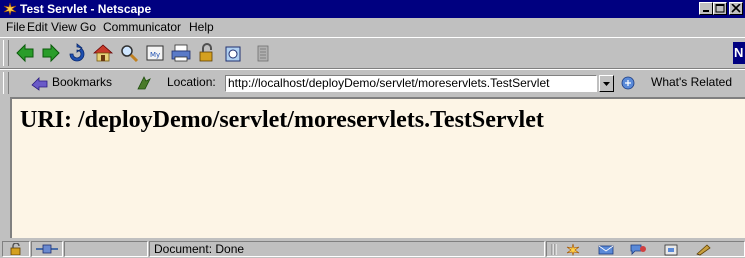  What do you see at coordinates (82, 82) in the screenshot?
I see `bookmarks-label: Bookmarks` at bounding box center [82, 82].